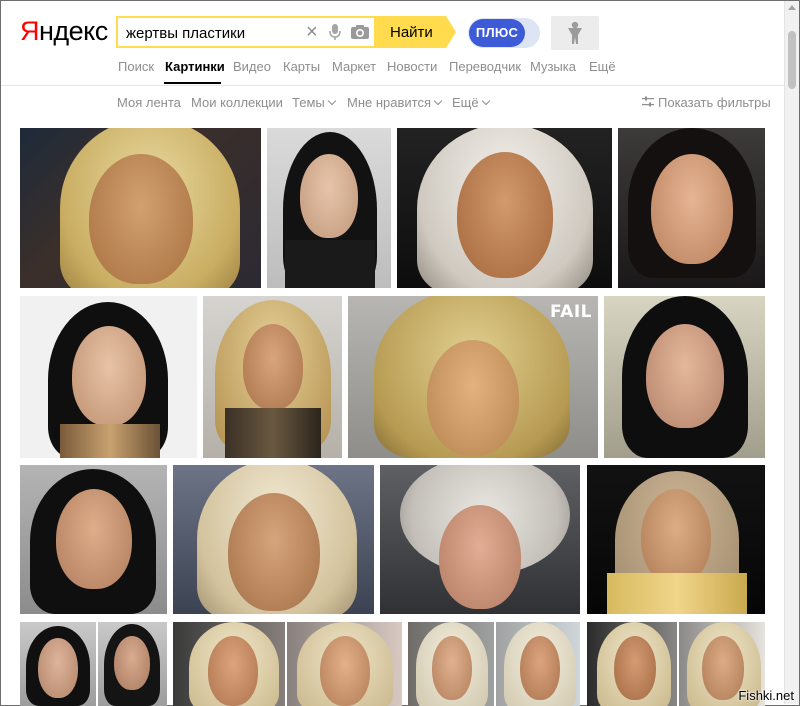 This screenshot has height=706, width=800. What do you see at coordinates (73, 31) in the screenshot?
I see `logo-rest: ндекс` at bounding box center [73, 31].